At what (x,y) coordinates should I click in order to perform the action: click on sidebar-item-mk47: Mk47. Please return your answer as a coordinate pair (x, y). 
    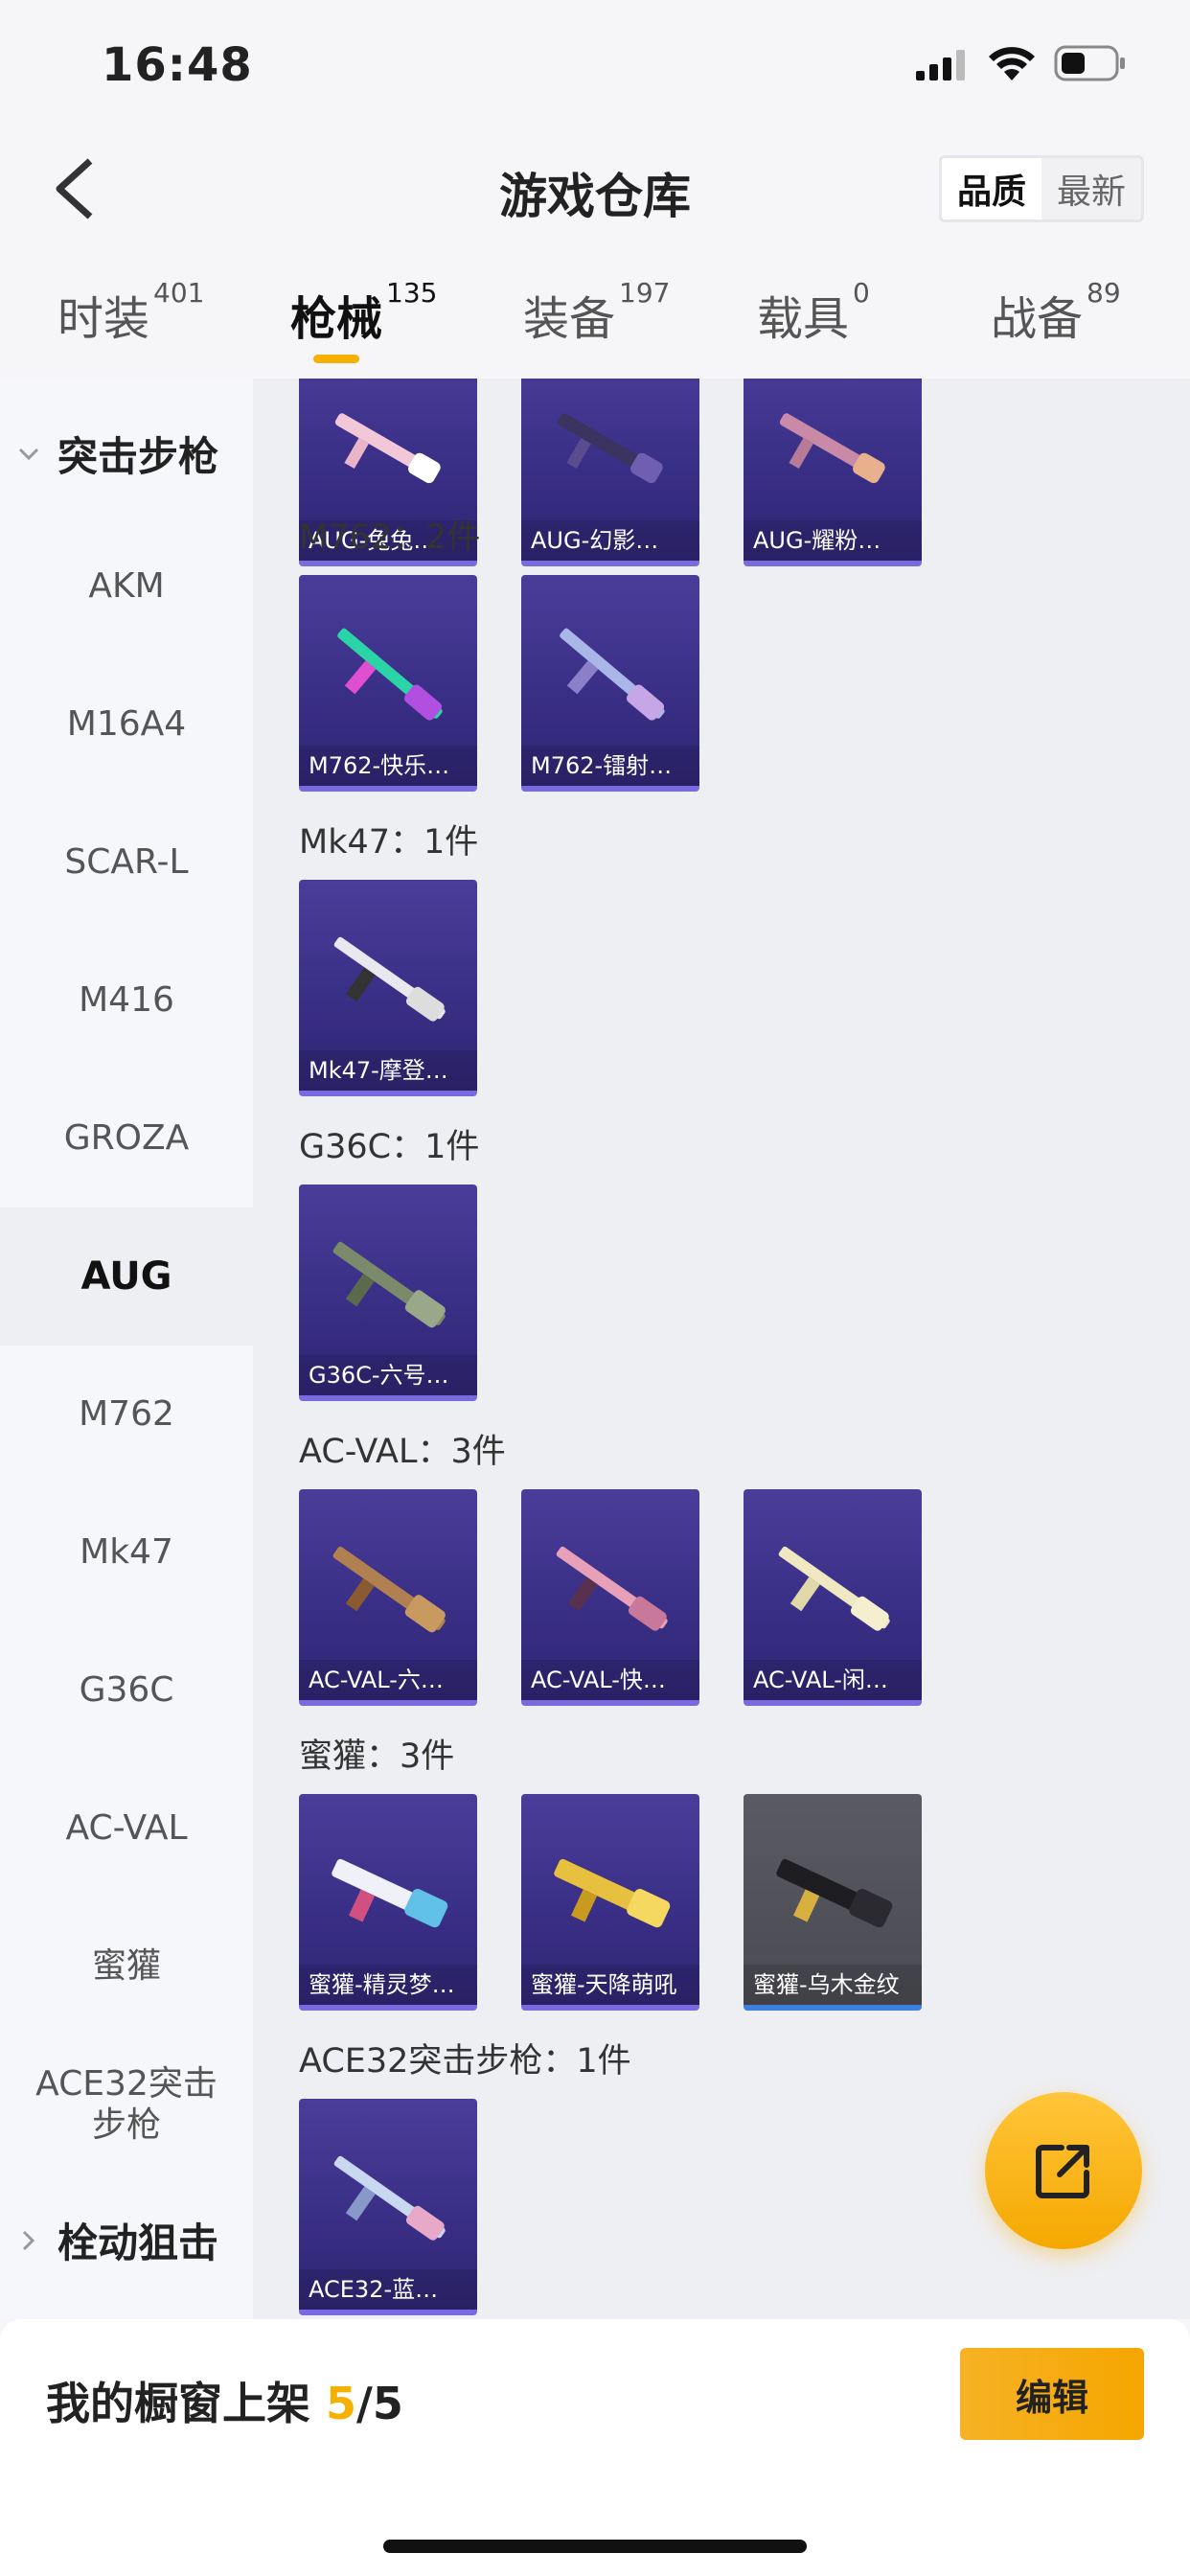
    Looking at the image, I should click on (127, 1553).